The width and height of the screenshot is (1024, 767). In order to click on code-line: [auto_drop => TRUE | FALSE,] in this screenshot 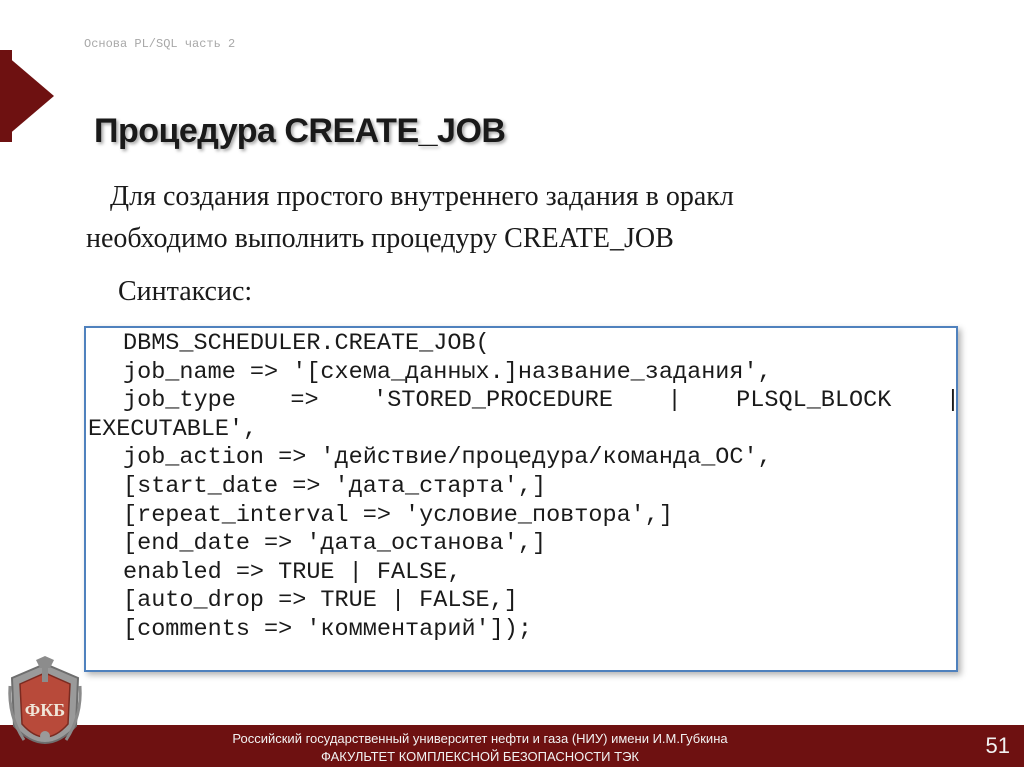, I will do `click(320, 601)`.